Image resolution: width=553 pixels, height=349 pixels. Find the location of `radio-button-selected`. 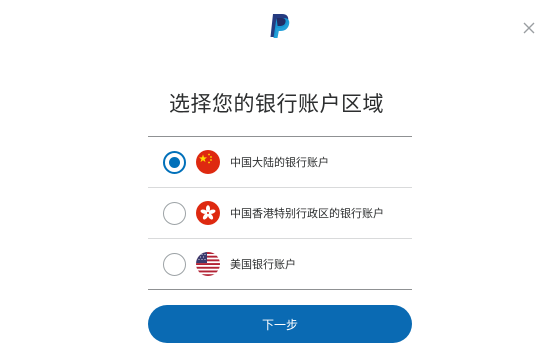

radio-button-selected is located at coordinates (174, 162).